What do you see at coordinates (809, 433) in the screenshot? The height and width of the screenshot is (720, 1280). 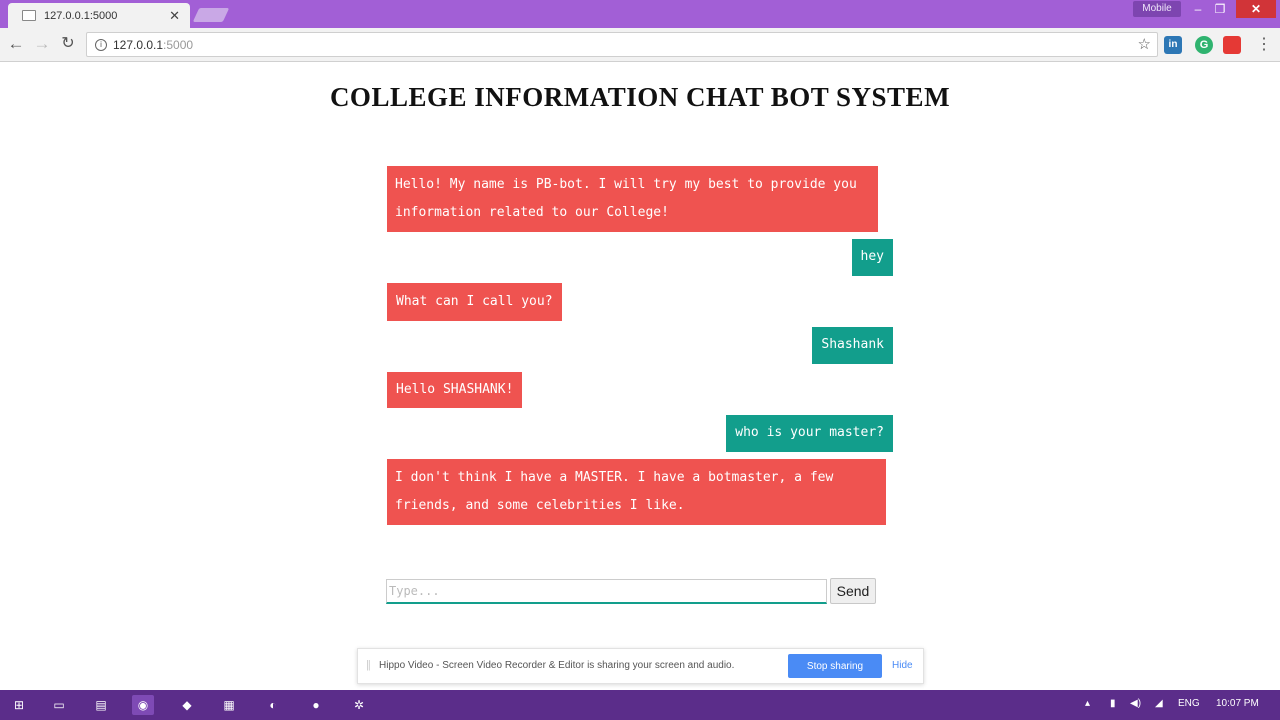 I see `user-message: who is your master?` at bounding box center [809, 433].